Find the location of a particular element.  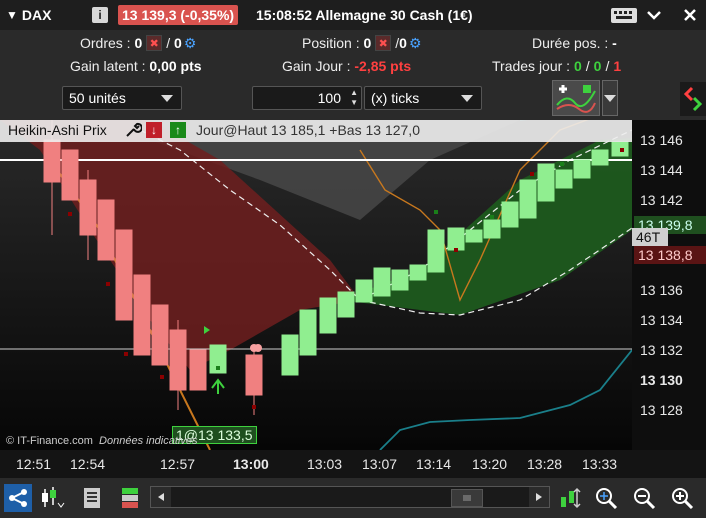

time-and-instrument-name: 15:08:52 Allemagne 30 Cash (1€) is located at coordinates (364, 15).